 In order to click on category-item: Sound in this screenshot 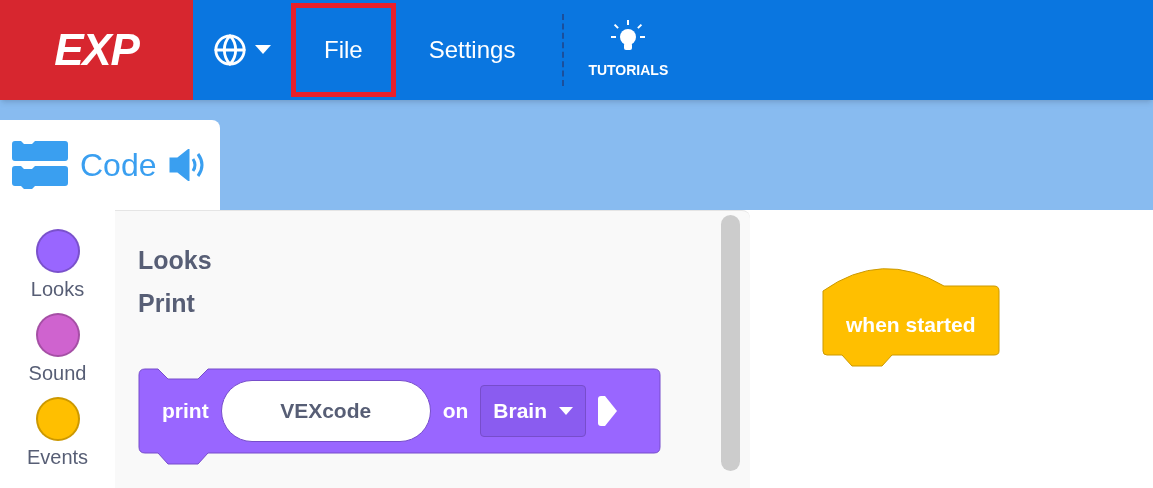, I will do `click(57, 348)`.